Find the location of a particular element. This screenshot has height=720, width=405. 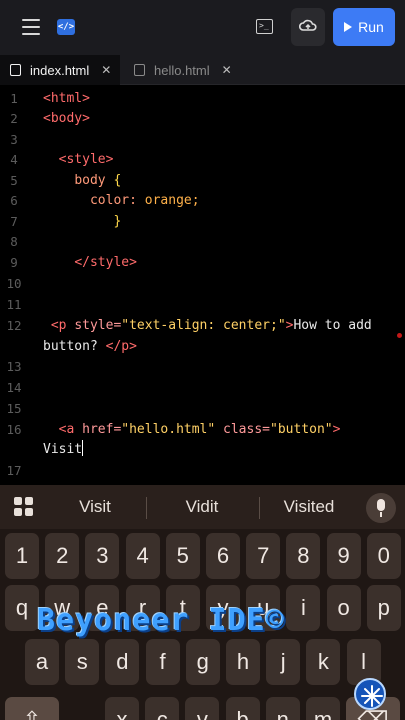

line-number: 7 is located at coordinates (14, 221).